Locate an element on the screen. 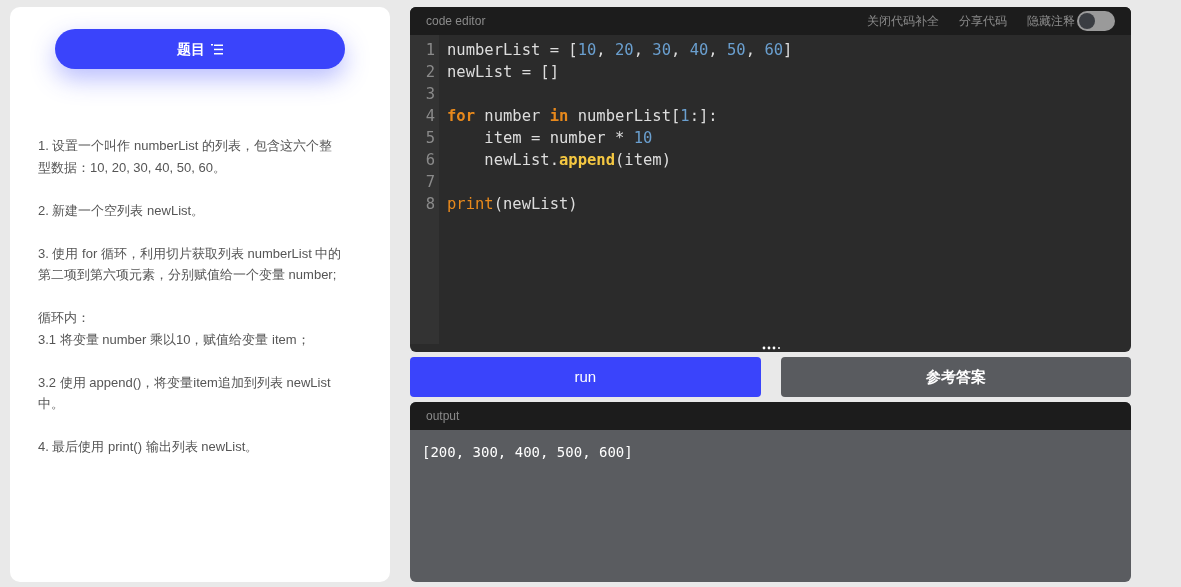 This screenshot has height=587, width=1181. editor-action-link: 分享代码 is located at coordinates (983, 21).